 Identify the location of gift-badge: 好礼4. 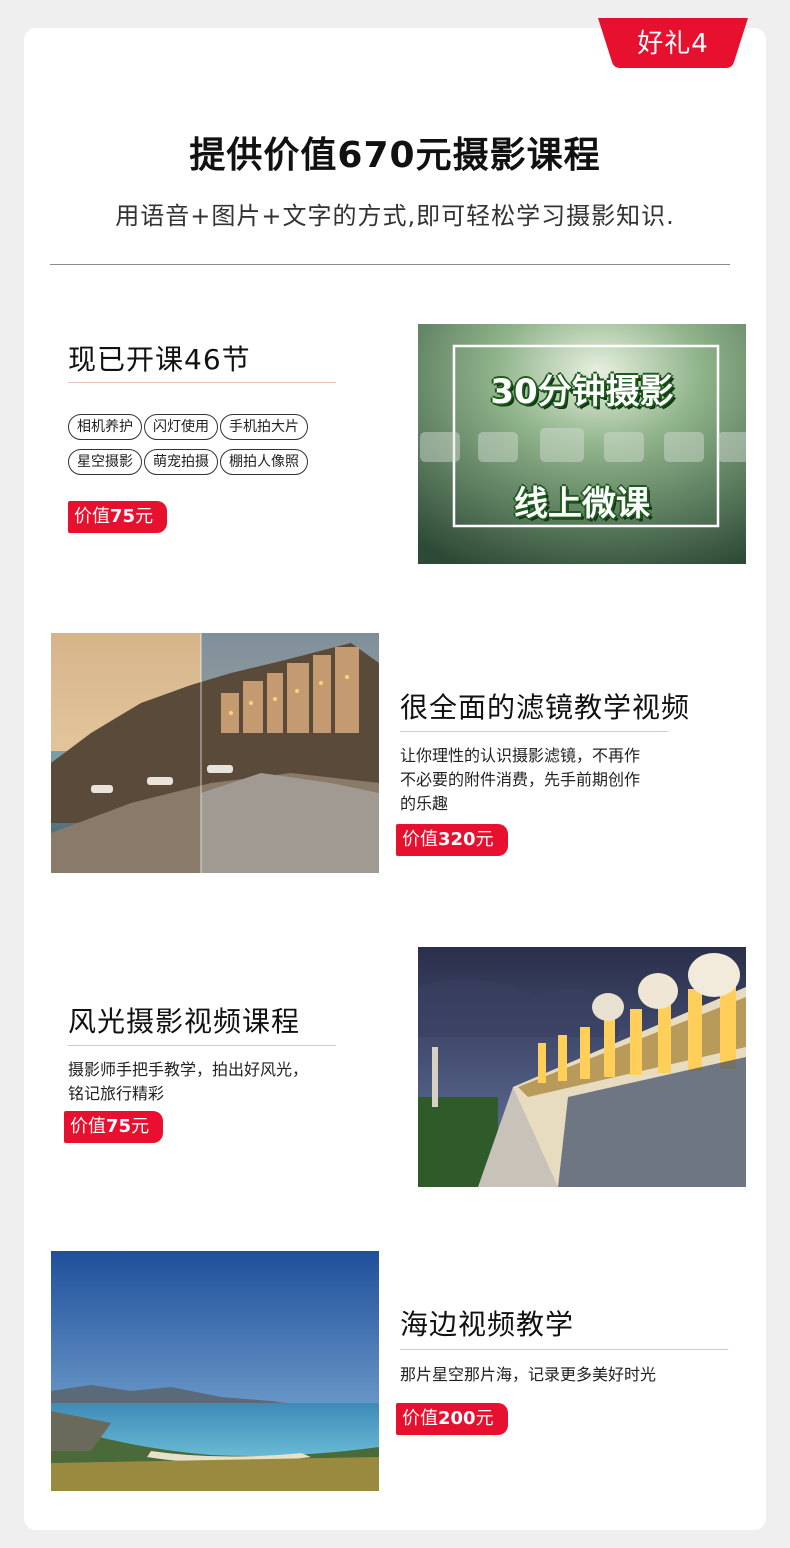
(673, 43).